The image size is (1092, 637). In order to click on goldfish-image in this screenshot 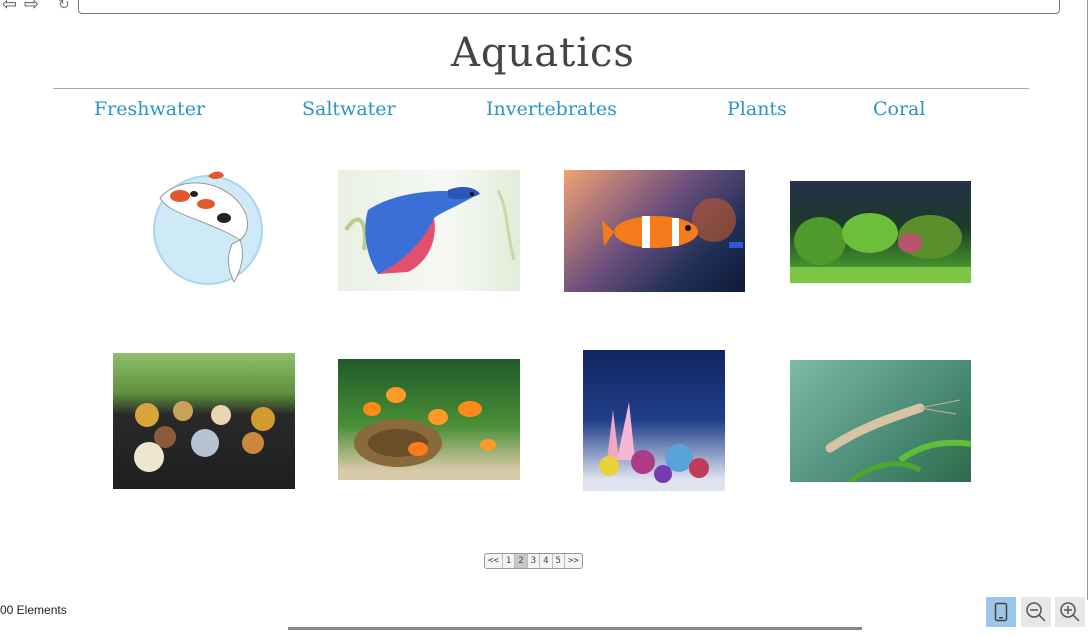, I will do `click(429, 419)`.